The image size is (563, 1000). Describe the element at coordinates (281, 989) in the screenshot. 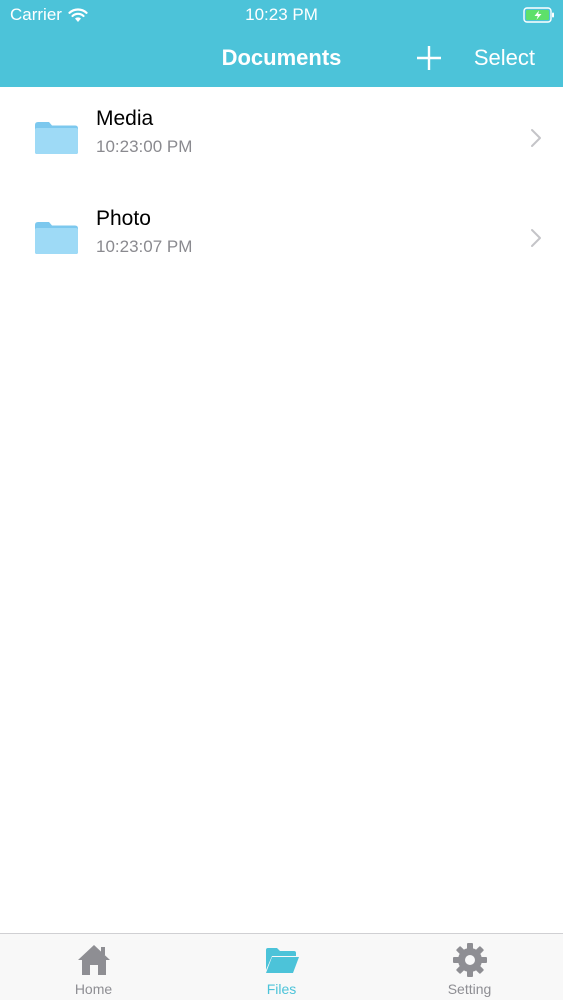

I see `tab-label: Files` at that location.